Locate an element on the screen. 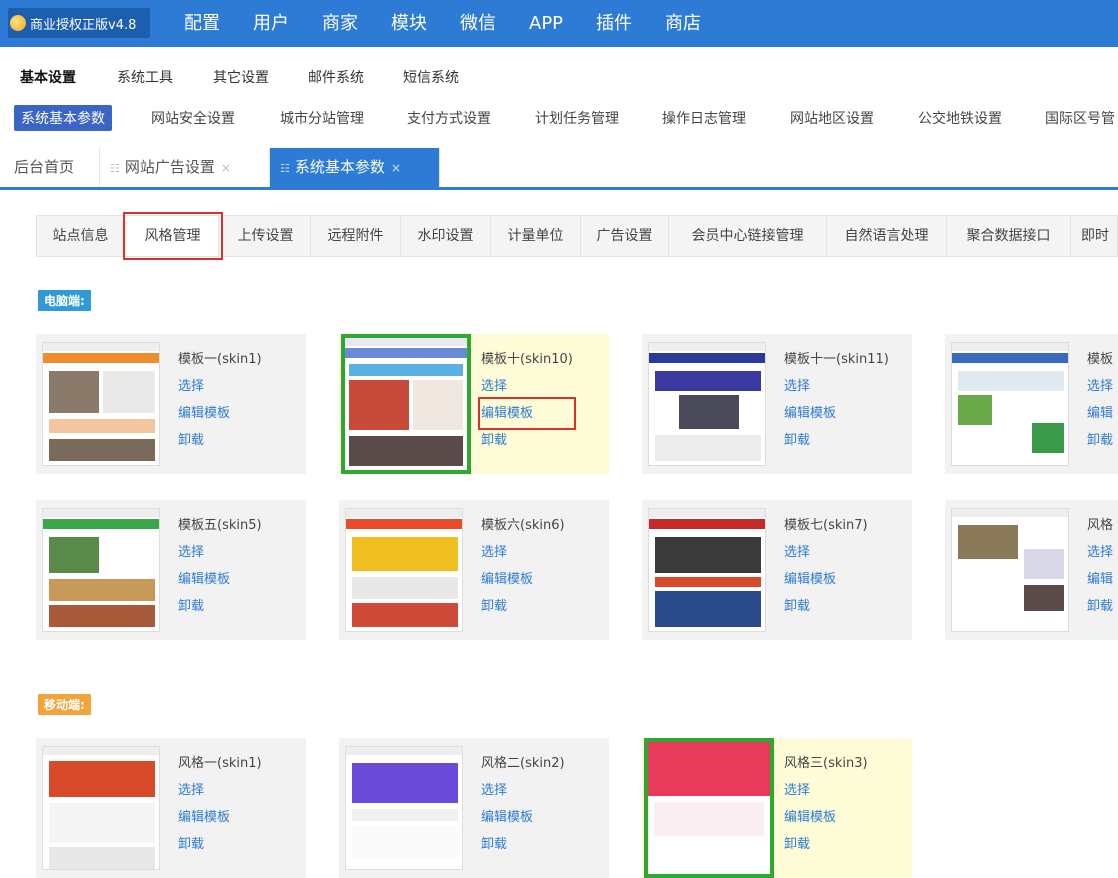 The width and height of the screenshot is (1118, 878). nav-item-users: 用户 is located at coordinates (271, 23).